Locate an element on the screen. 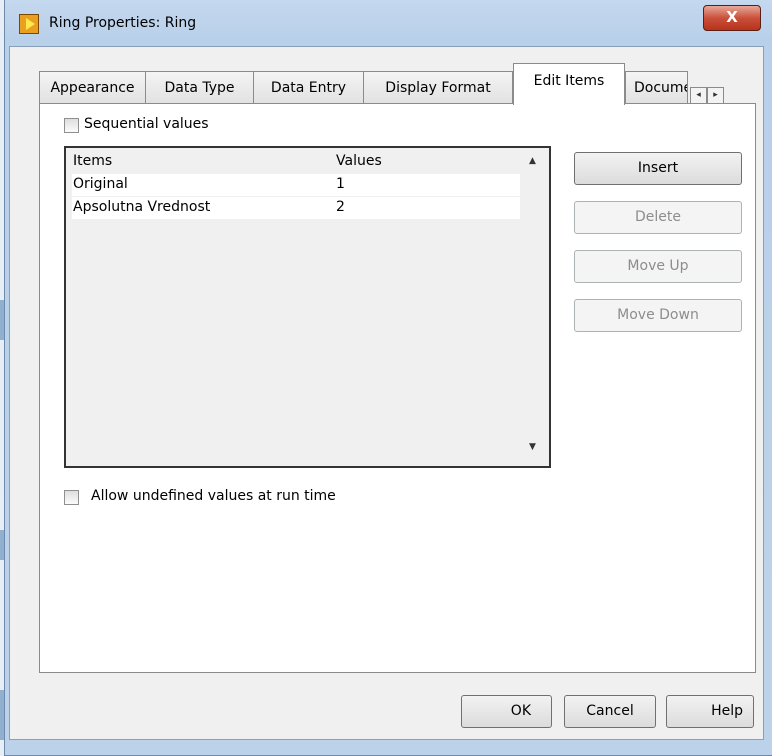  item-cell: Original is located at coordinates (100, 184).